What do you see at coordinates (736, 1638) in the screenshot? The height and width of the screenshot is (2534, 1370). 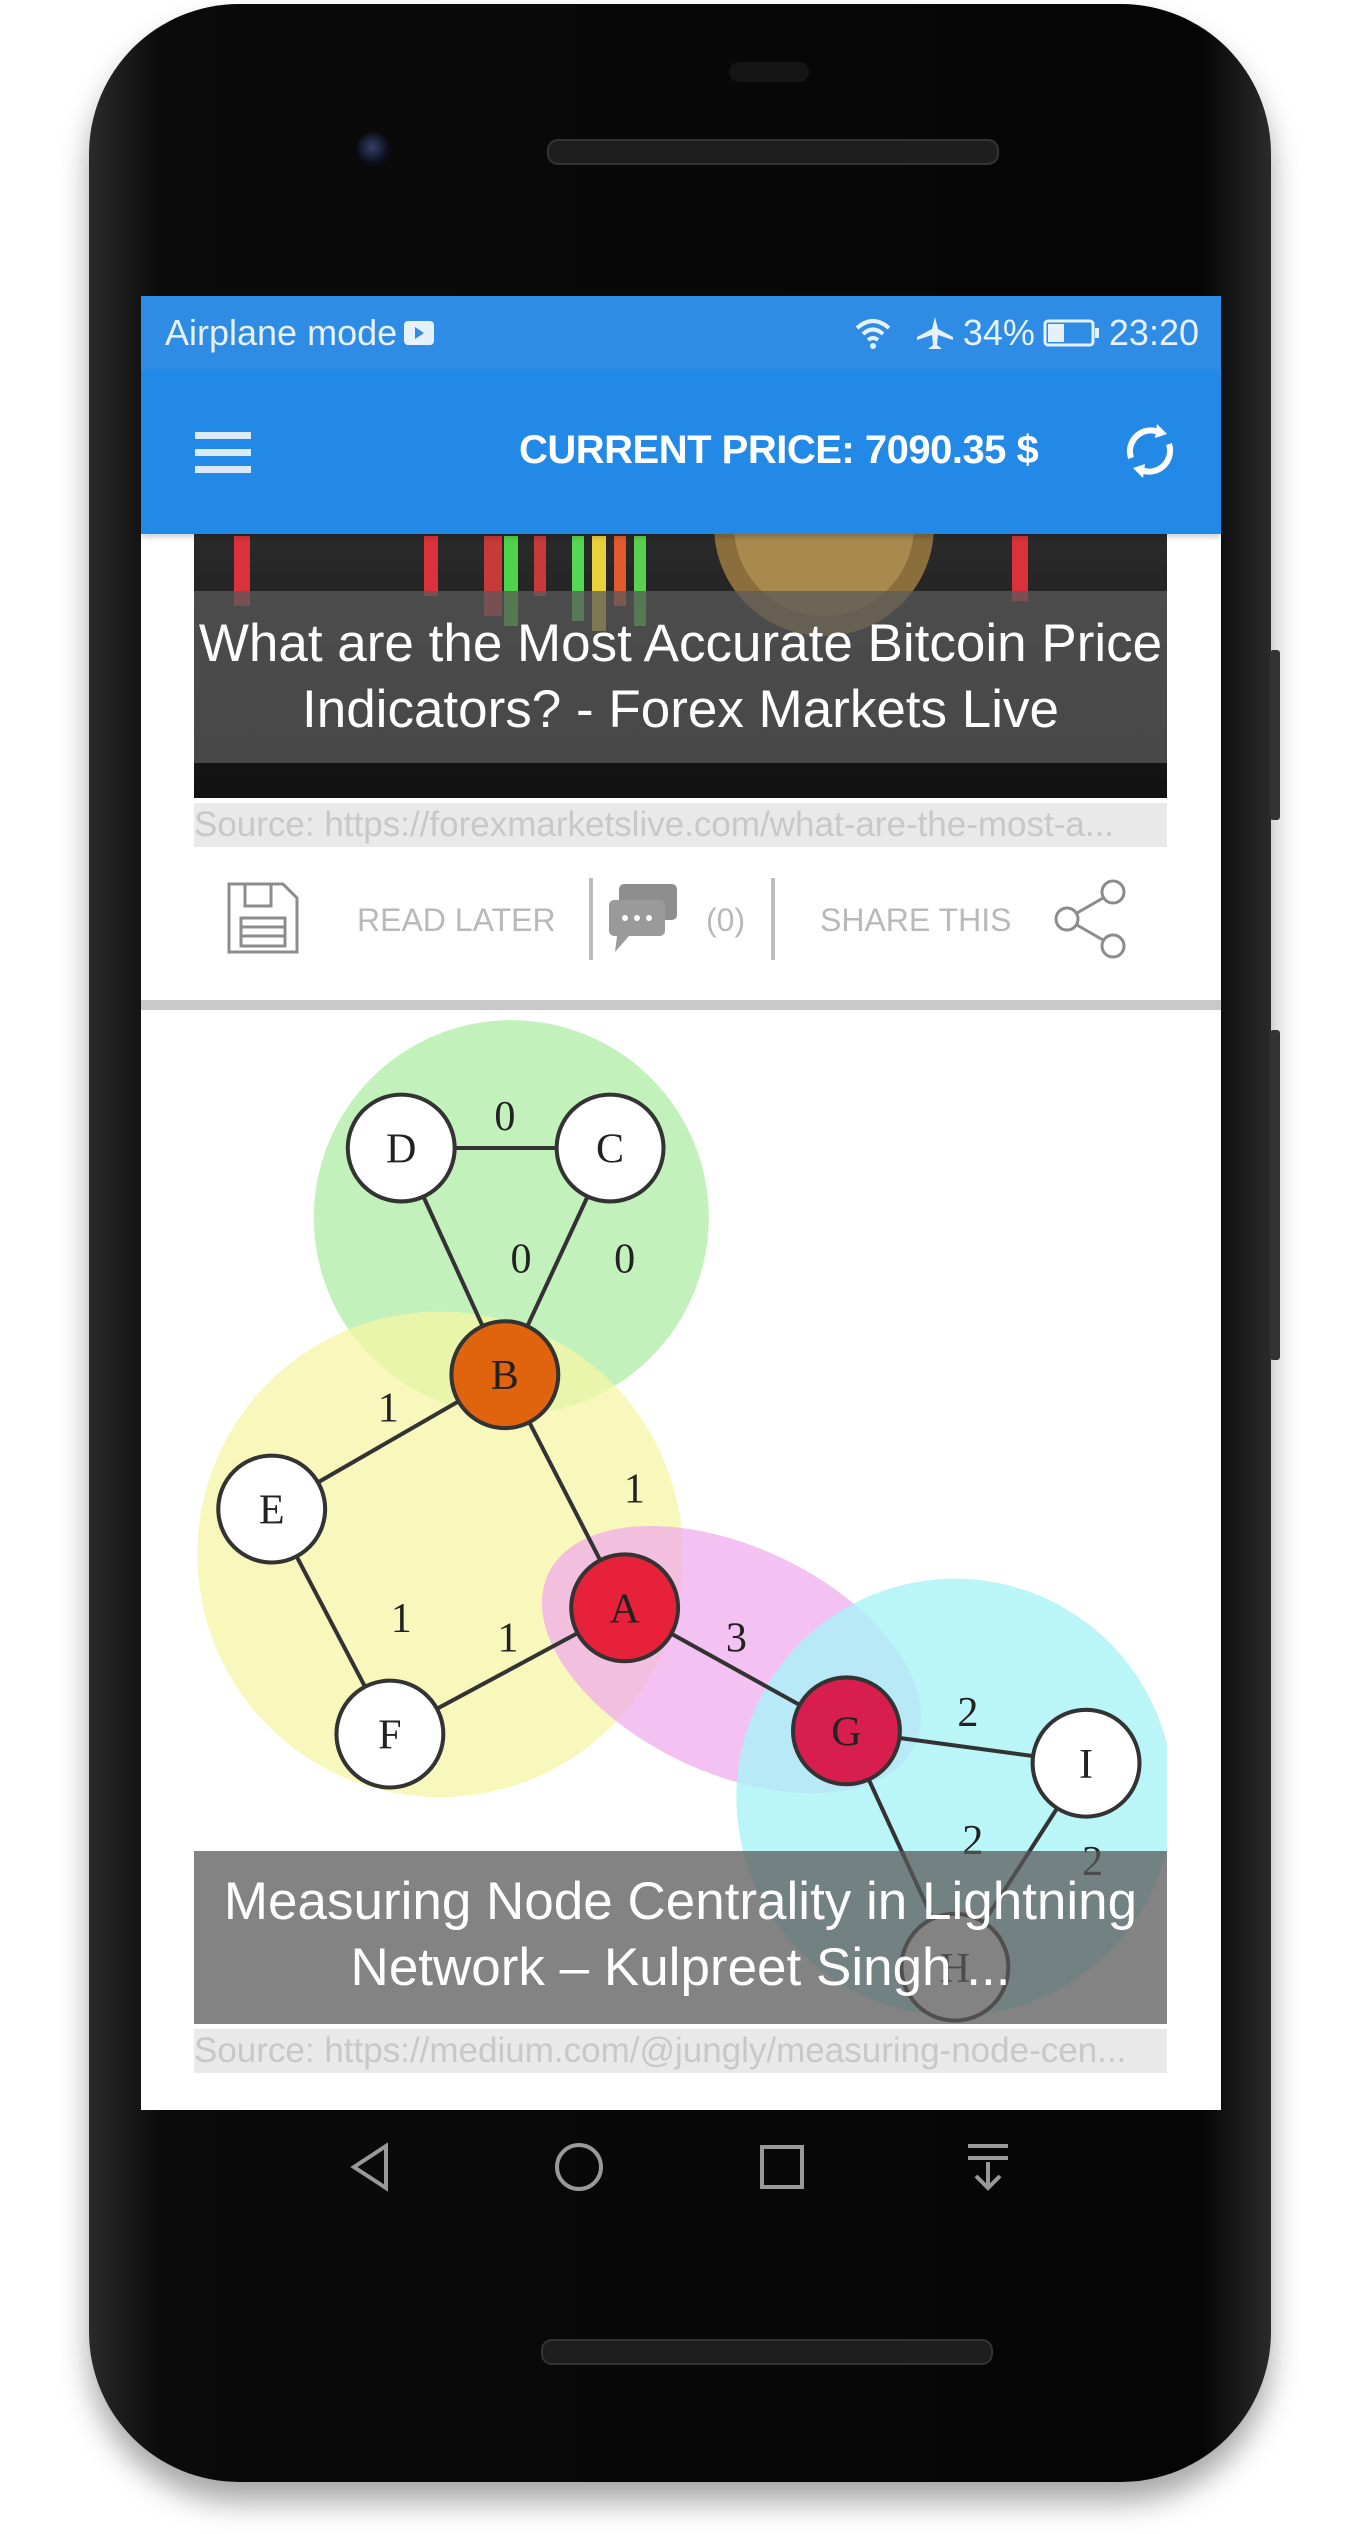 I see `edge-label: 3` at bounding box center [736, 1638].